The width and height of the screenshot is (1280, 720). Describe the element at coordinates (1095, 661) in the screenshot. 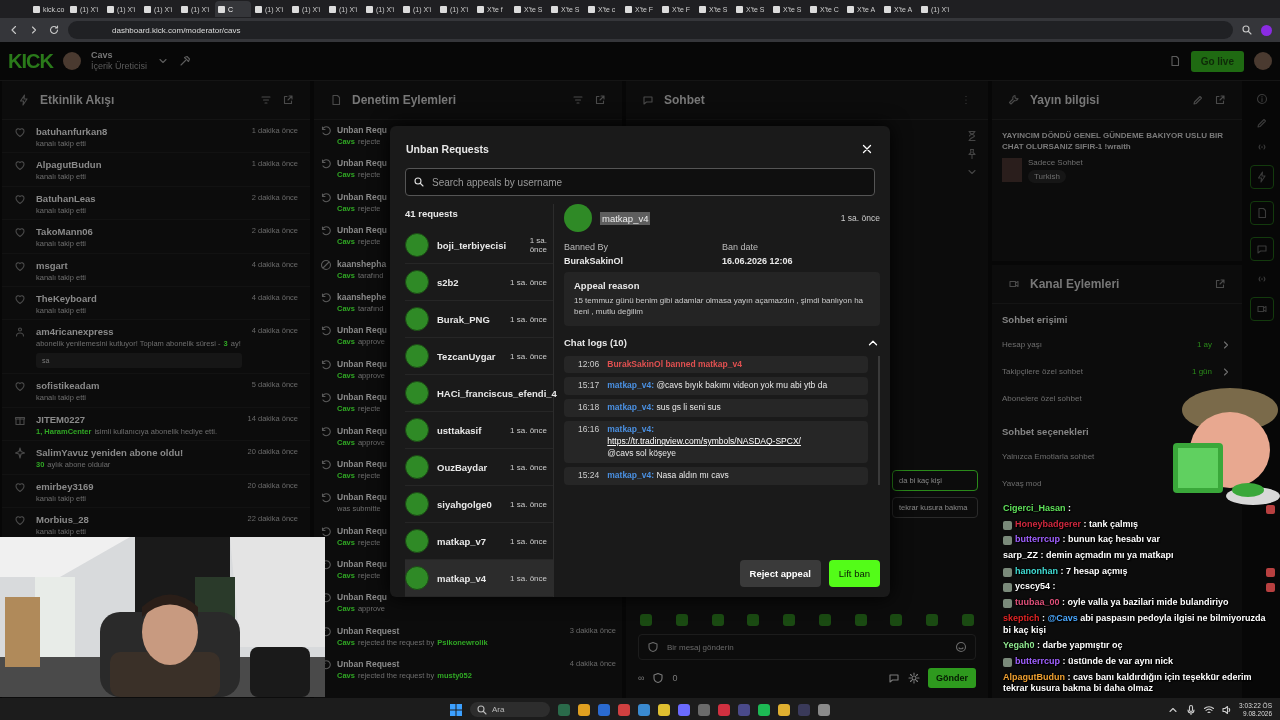

I see `chat-message: butterrcup : üstünde de var aynı nick` at that location.